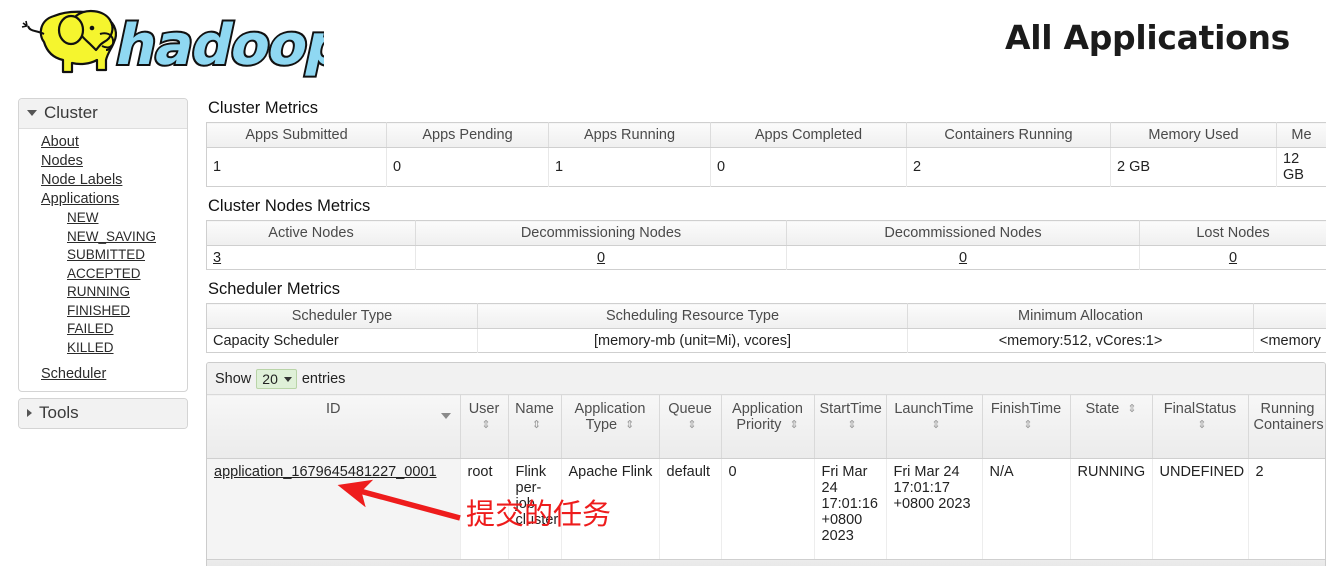  I want to click on nodes-metrics-value-row: 3 0 0 0, so click(766, 257).